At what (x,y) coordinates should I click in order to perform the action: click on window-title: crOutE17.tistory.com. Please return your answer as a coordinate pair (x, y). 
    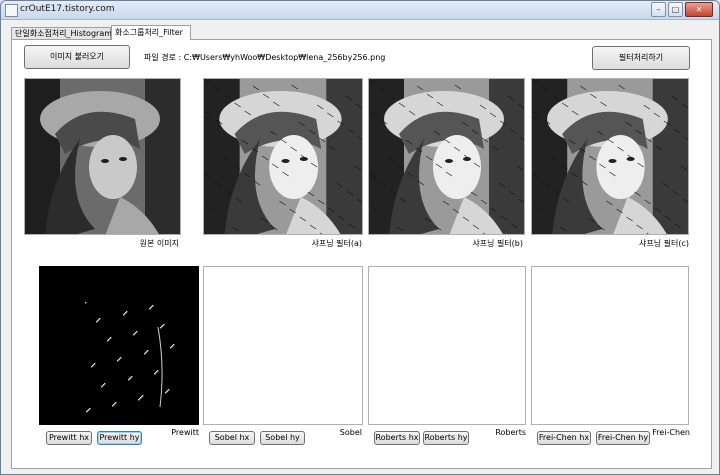
    Looking at the image, I should click on (67, 9).